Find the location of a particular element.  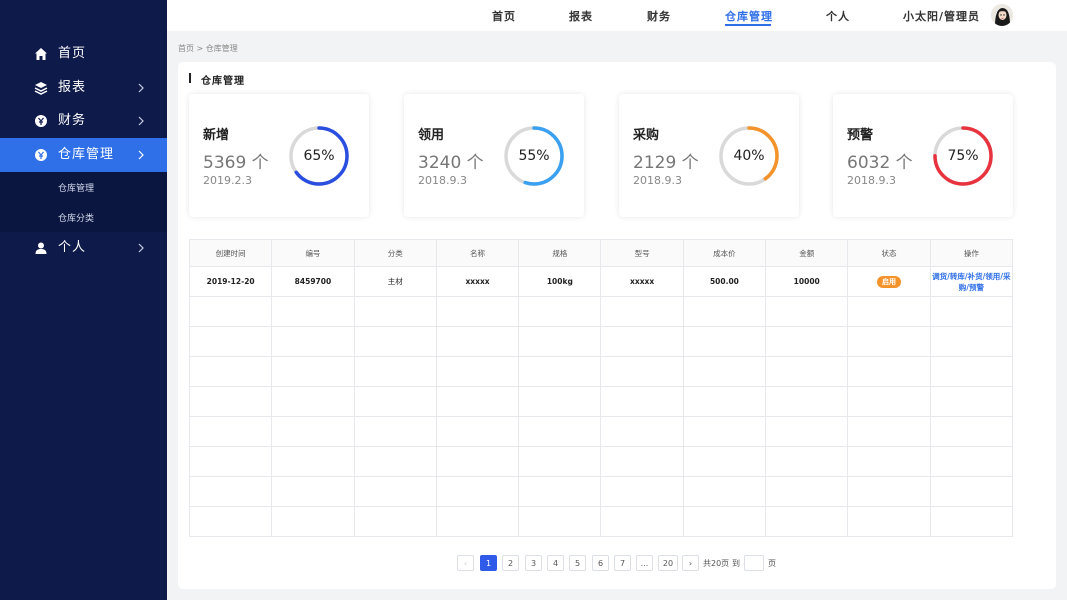

column-header: 操作 is located at coordinates (971, 253).